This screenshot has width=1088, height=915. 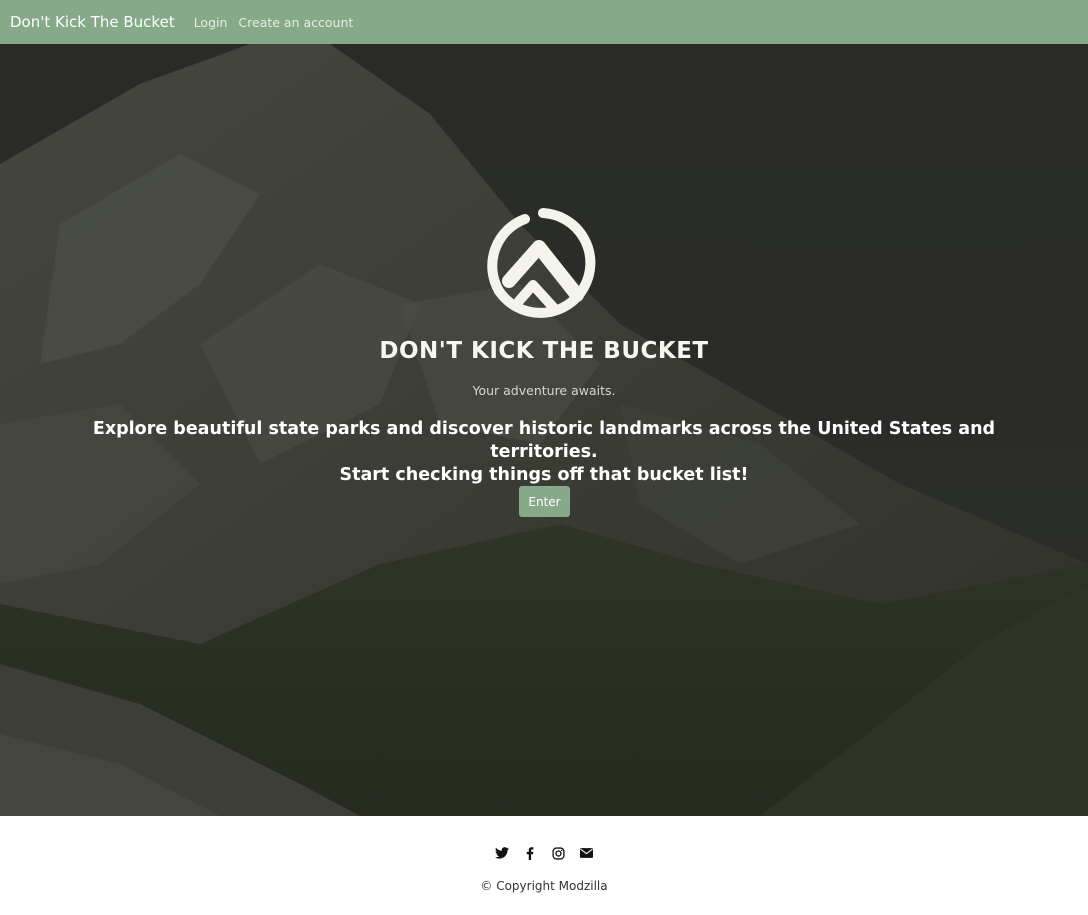 I want to click on footer: © Copyright Modzilla, so click(x=544, y=865).